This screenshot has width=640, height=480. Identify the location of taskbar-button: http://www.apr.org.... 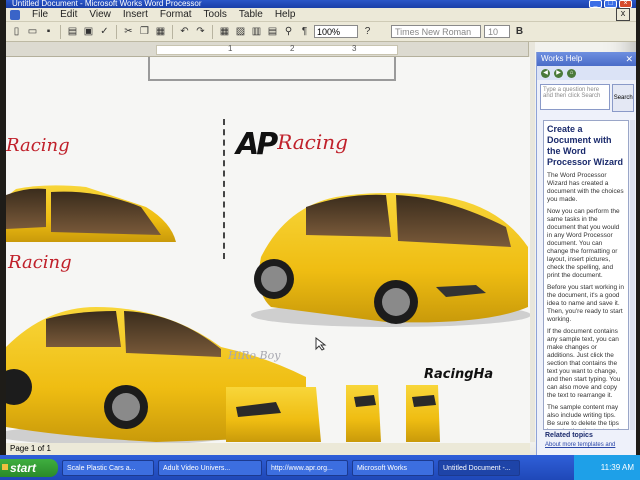
(307, 467).